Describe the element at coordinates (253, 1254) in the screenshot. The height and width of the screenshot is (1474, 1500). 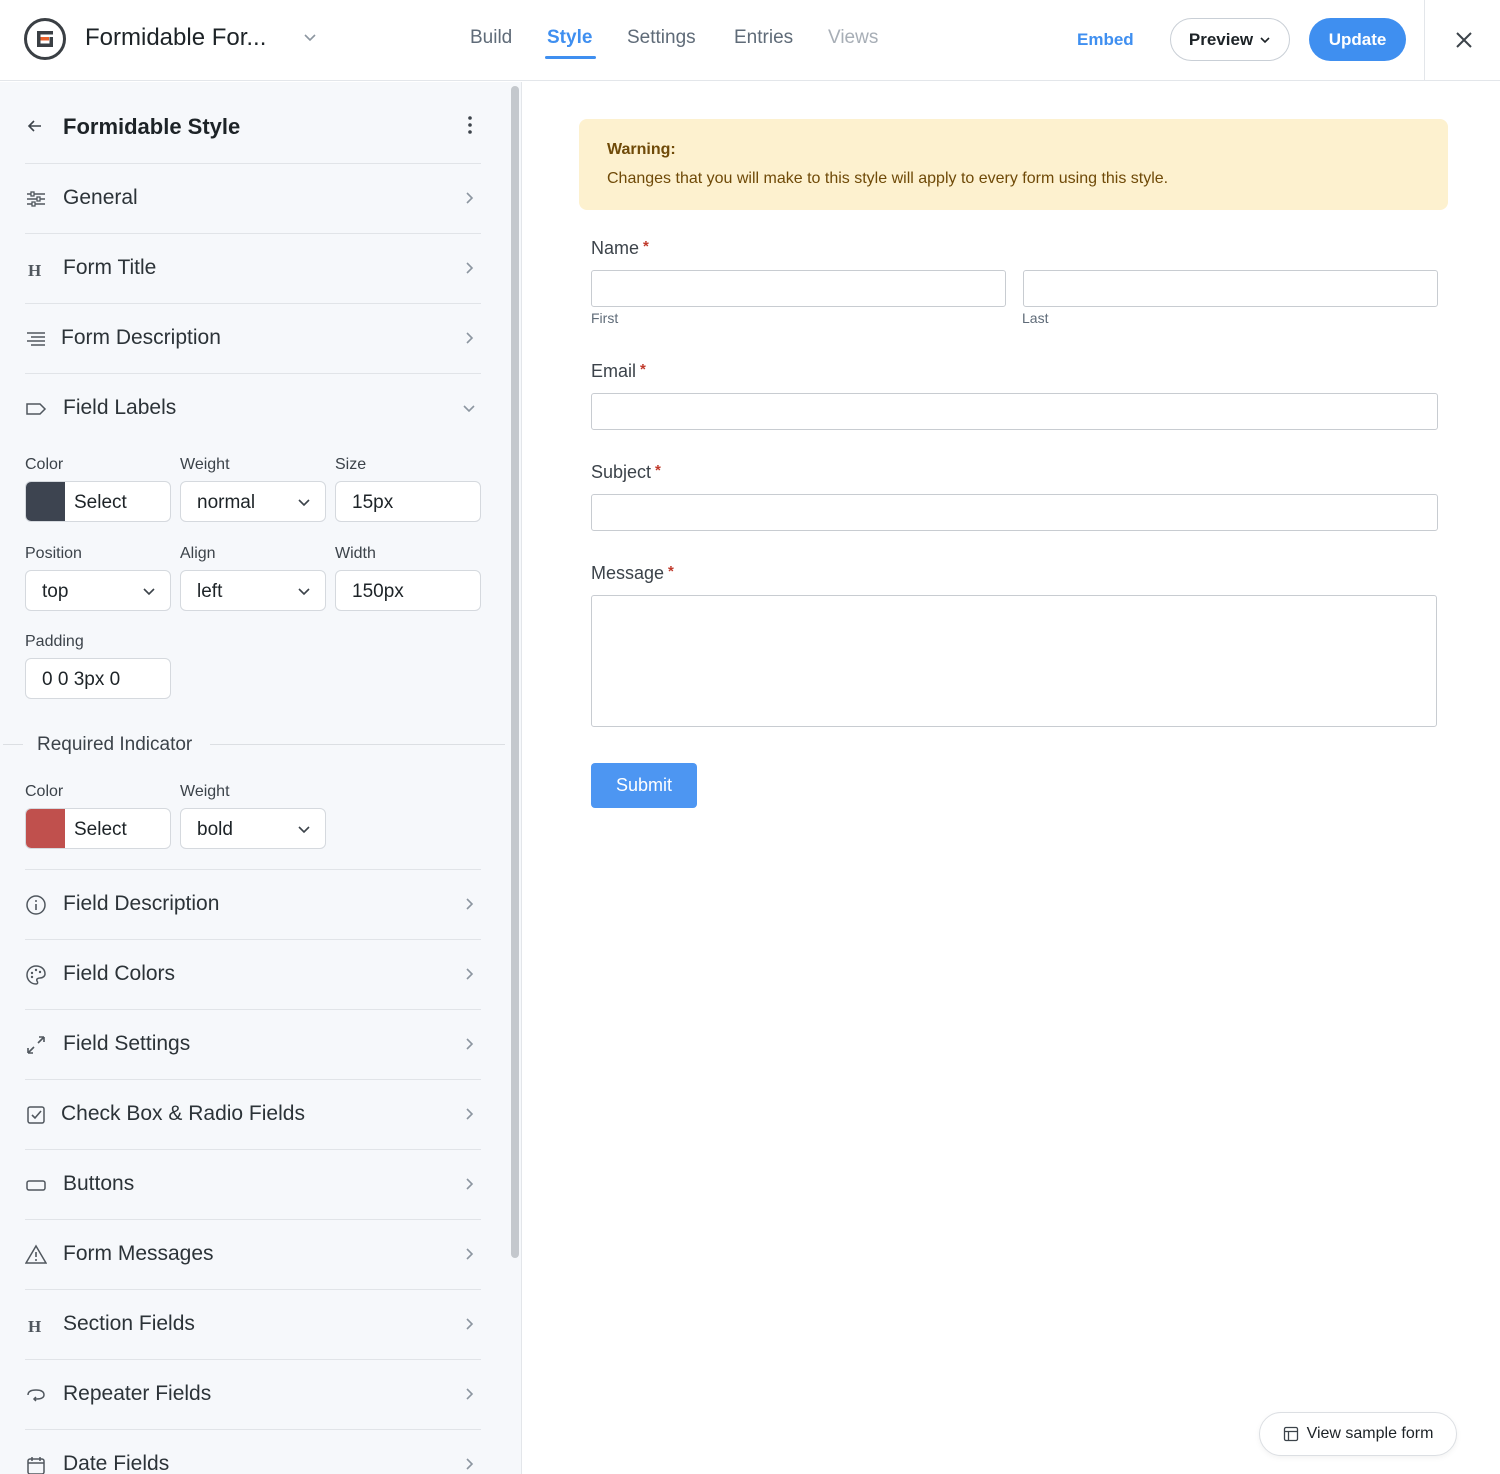
I see `section-form-messages: Form Messages` at that location.